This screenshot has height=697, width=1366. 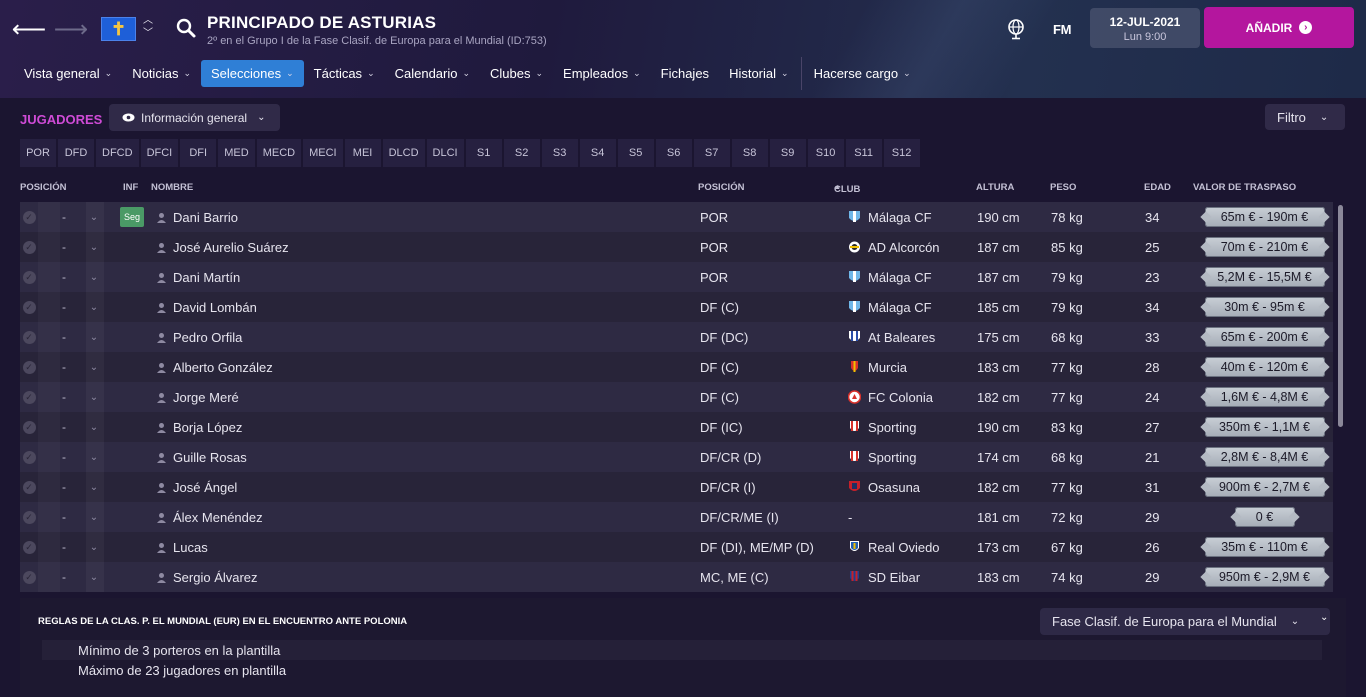 What do you see at coordinates (863, 153) in the screenshot?
I see `position-tab: S11` at bounding box center [863, 153].